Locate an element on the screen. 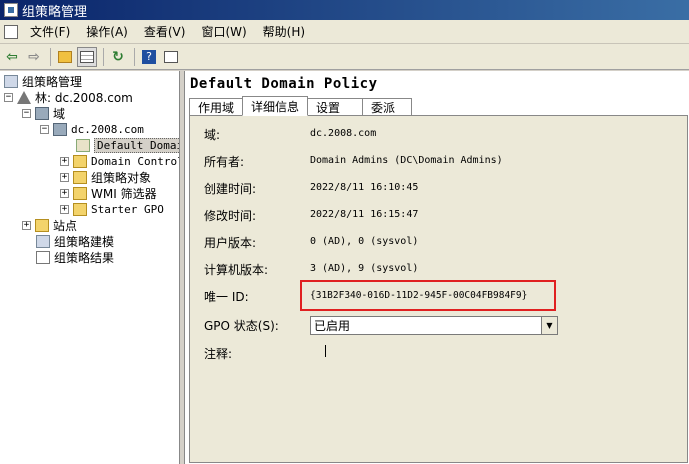 This screenshot has width=689, height=464. tree-item-domain: − dc.2008.com is located at coordinates (92, 129).